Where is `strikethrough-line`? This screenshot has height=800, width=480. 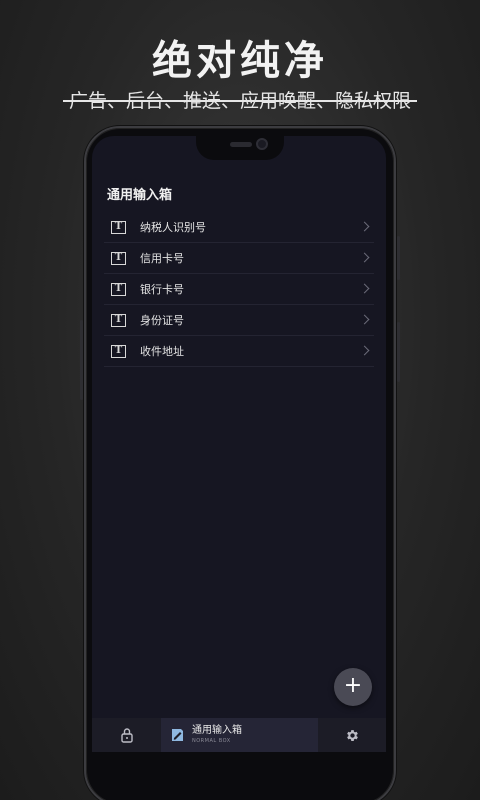 strikethrough-line is located at coordinates (239, 100).